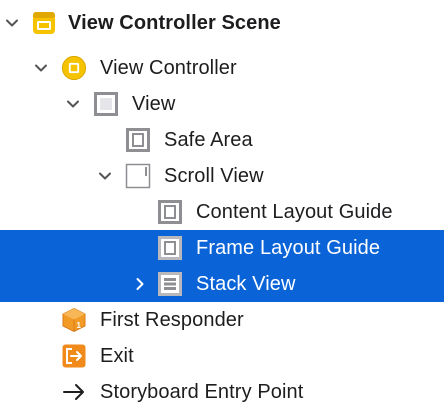 The height and width of the screenshot is (418, 444). I want to click on outline-row-first-responder: 1 First Responder, so click(222, 320).